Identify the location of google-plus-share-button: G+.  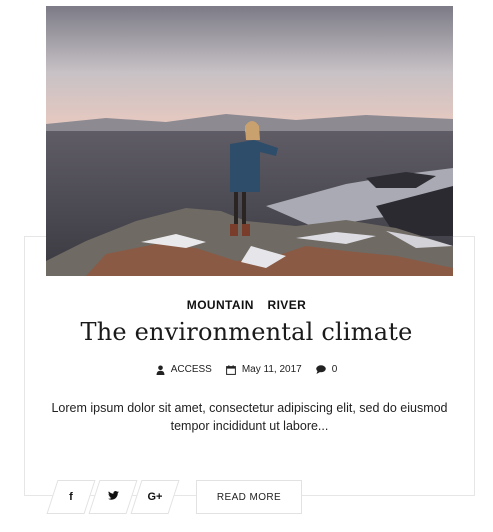
(155, 497).